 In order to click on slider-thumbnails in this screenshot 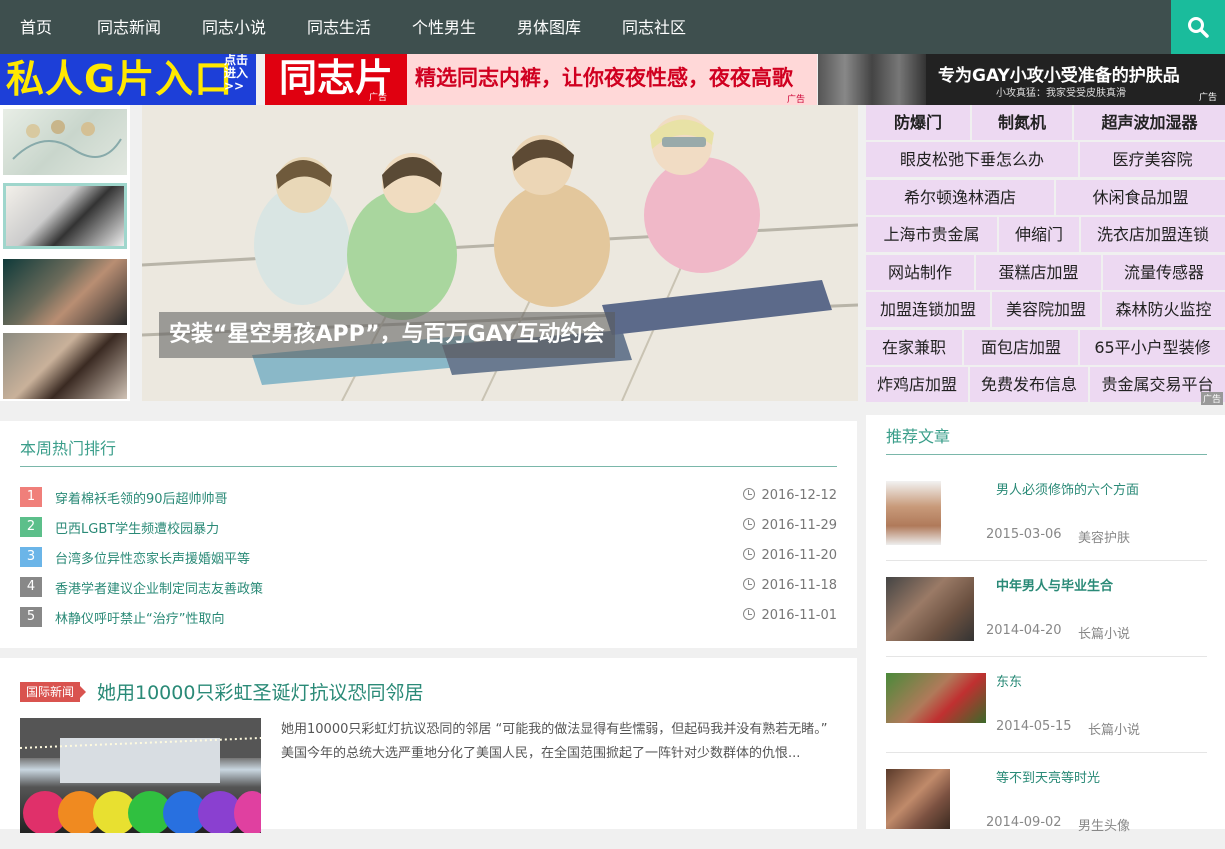, I will do `click(65, 253)`.